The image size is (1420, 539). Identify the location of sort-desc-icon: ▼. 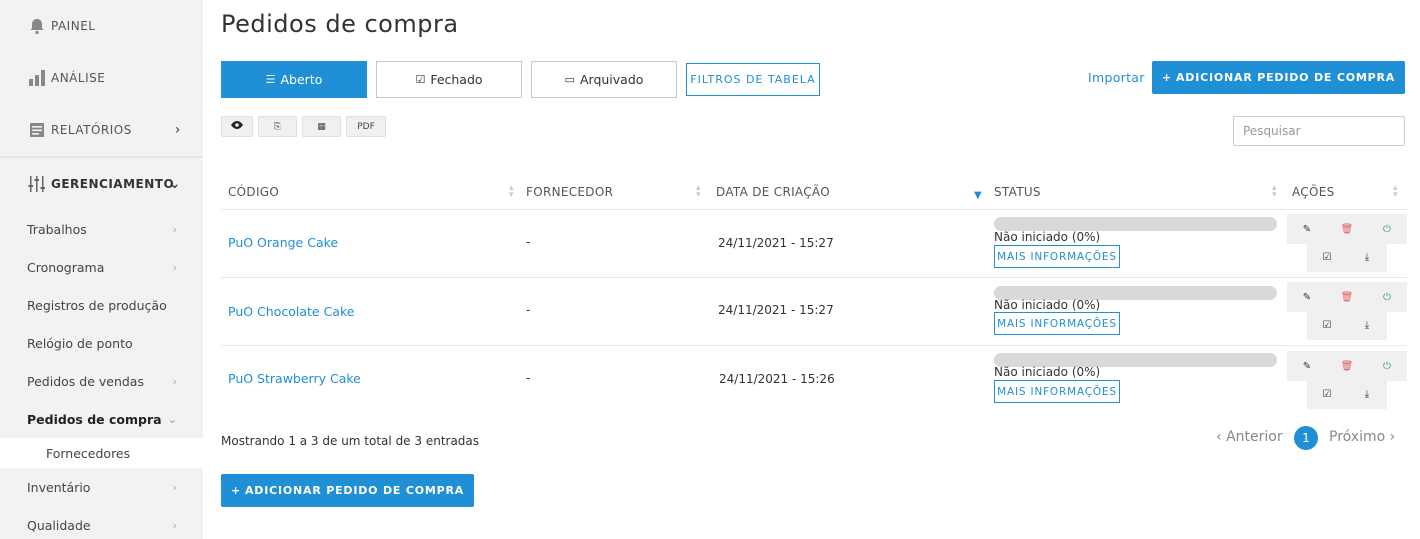
(978, 196).